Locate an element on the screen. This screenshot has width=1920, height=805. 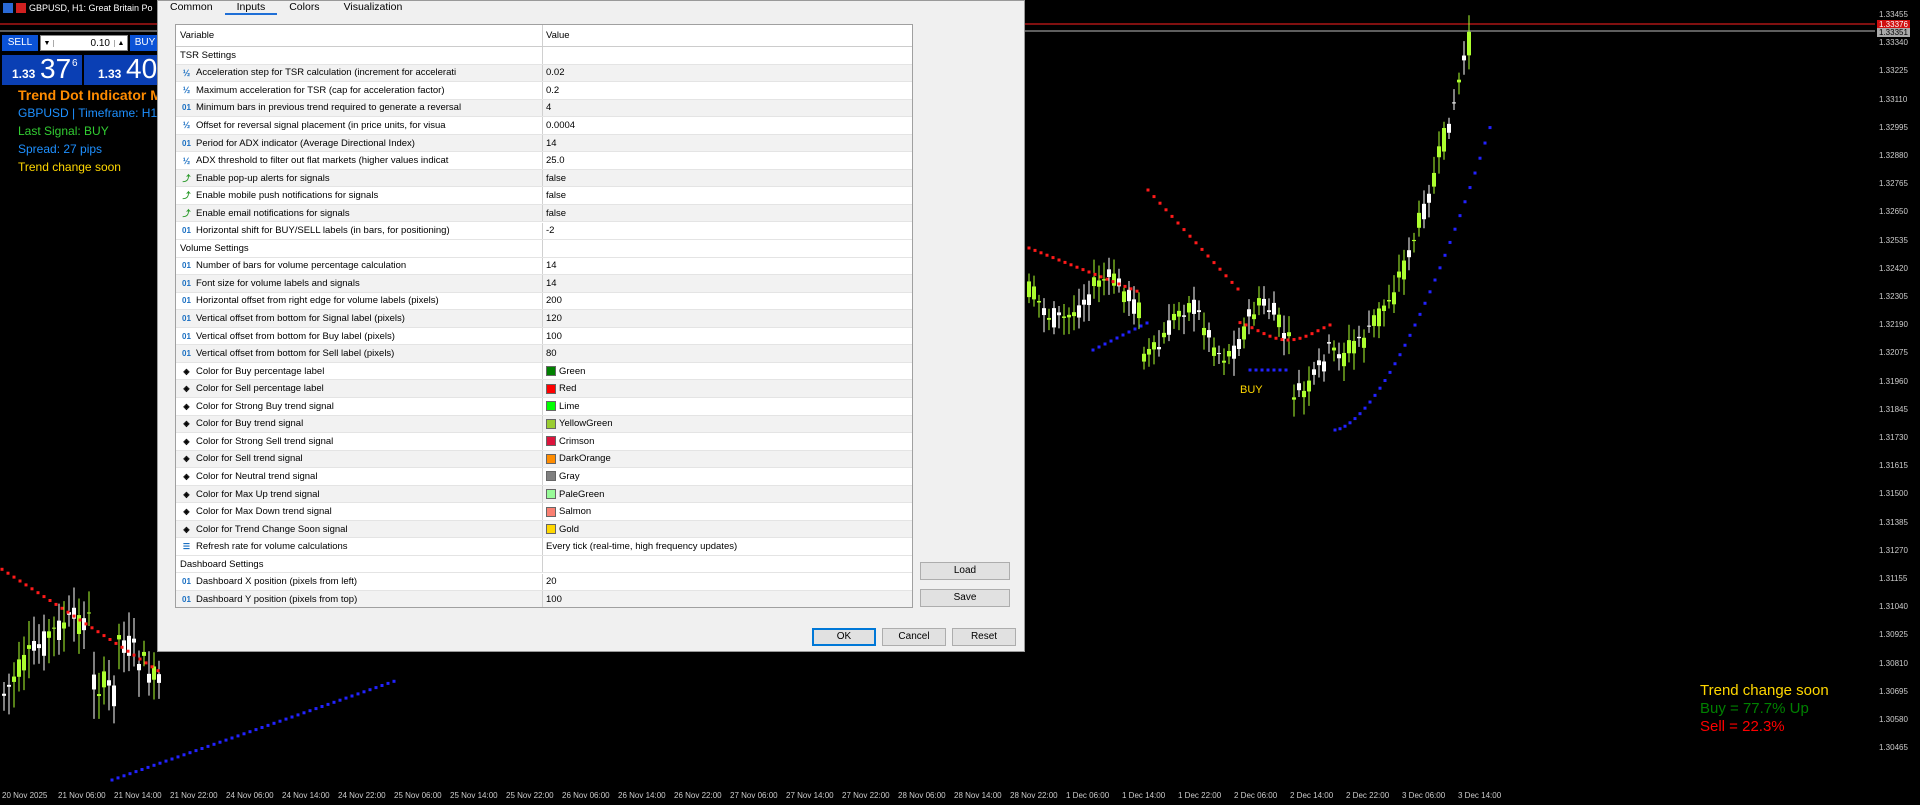
value-text: Gold is located at coordinates (569, 529).